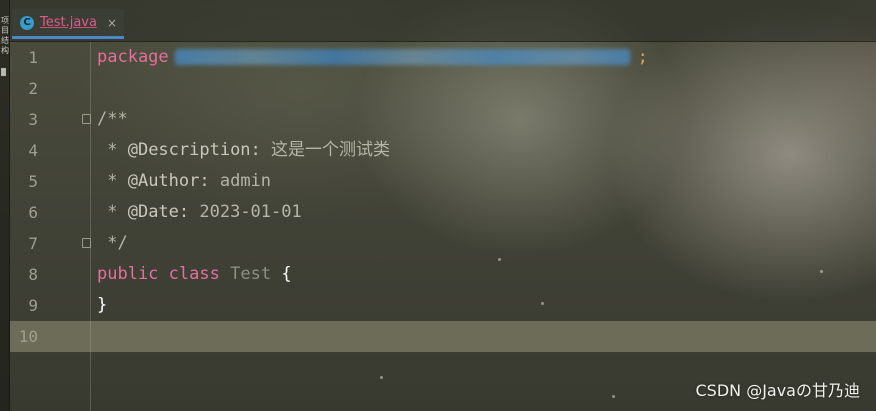  What do you see at coordinates (168, 181) in the screenshot?
I see `doc-tag-author: @Author:` at bounding box center [168, 181].